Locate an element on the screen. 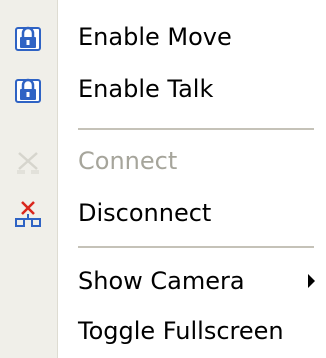 Image resolution: width=326 pixels, height=358 pixels. menu-item-label: Enable Talk is located at coordinates (146, 89).